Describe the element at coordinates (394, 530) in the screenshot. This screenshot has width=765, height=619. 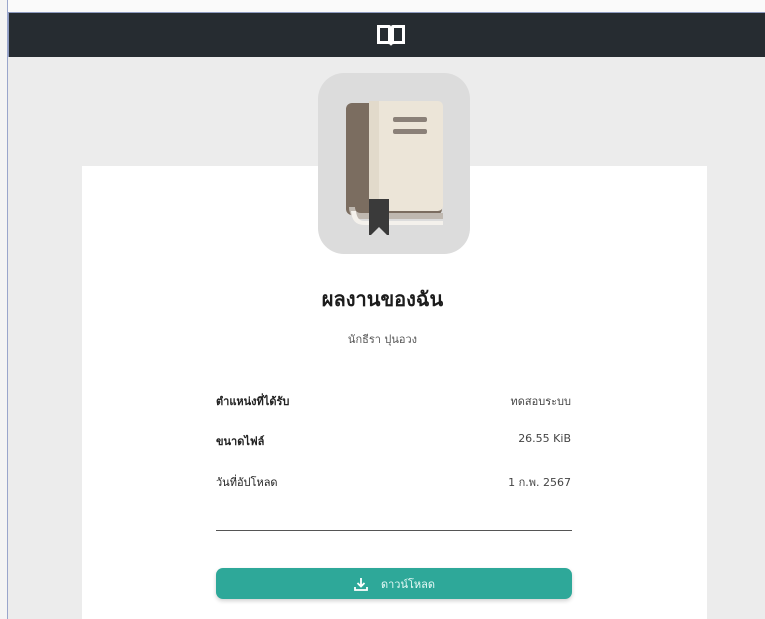
I see `divider` at that location.